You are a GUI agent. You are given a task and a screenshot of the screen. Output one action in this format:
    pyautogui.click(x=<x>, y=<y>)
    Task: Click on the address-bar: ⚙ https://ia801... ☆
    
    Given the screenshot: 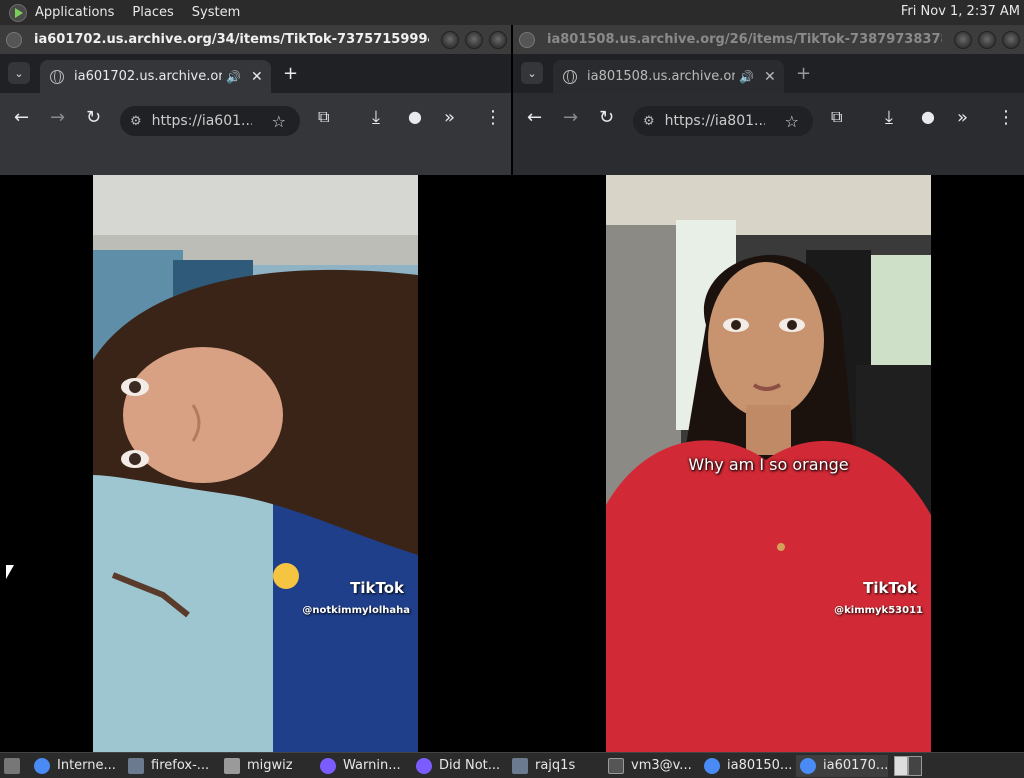 What is the action you would take?
    pyautogui.click(x=723, y=121)
    